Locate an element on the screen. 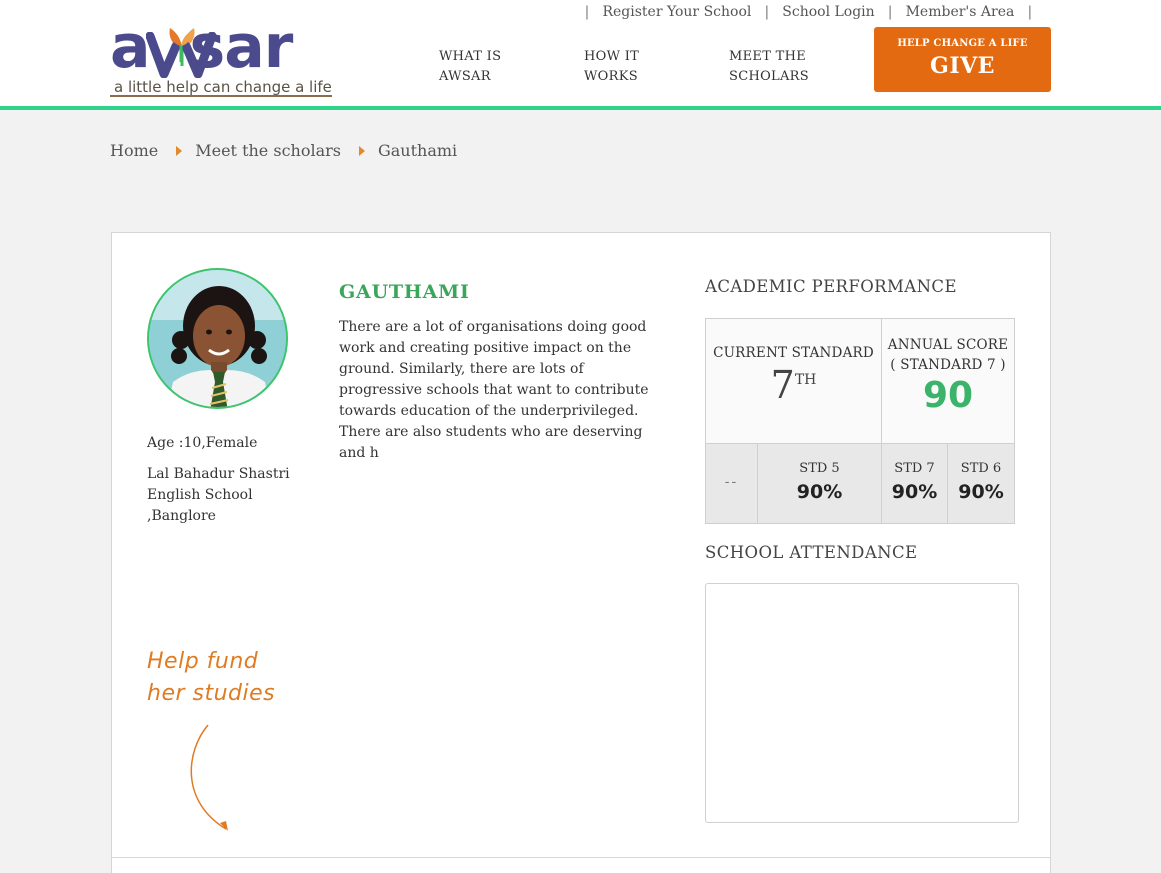 The image size is (1161, 873). breadcrumb-current: Gauthami is located at coordinates (417, 150).